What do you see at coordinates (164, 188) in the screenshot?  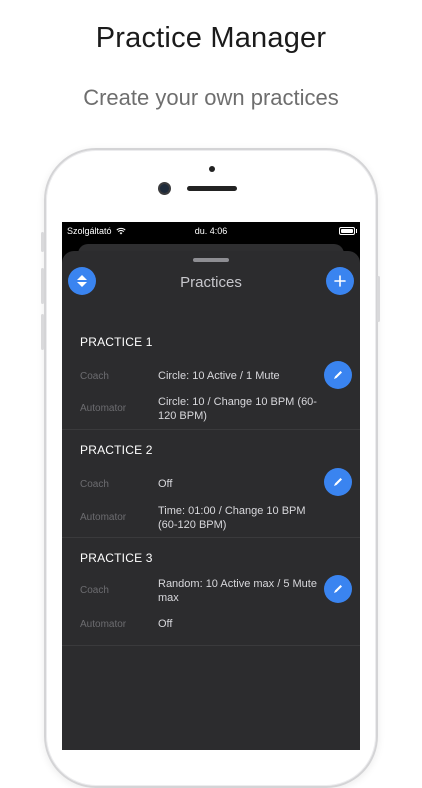 I see `front-camera` at bounding box center [164, 188].